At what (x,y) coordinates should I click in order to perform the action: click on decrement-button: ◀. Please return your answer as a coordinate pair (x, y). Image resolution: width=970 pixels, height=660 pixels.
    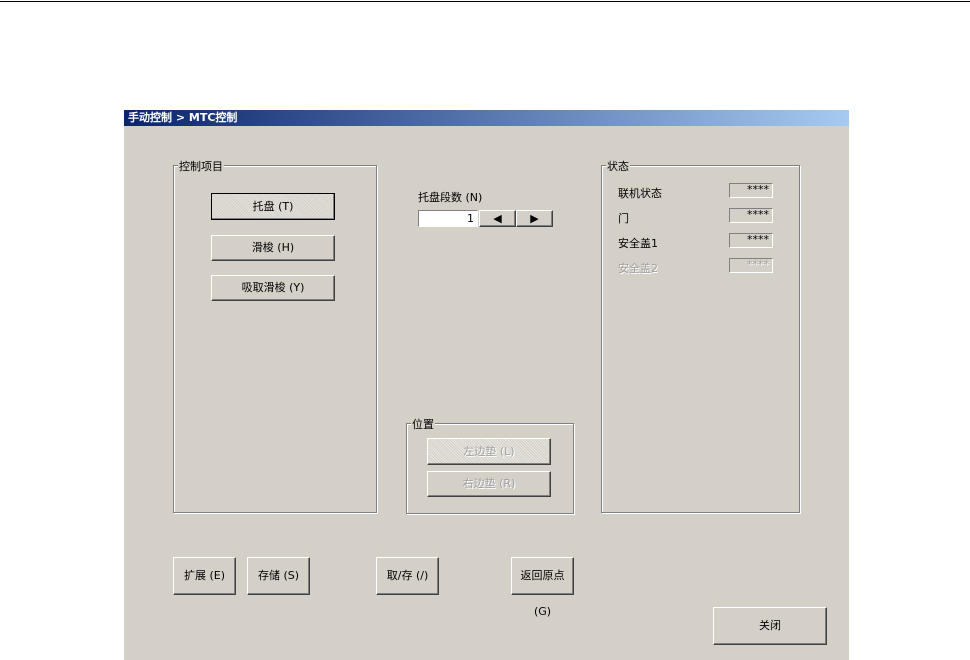
    Looking at the image, I should click on (497, 218).